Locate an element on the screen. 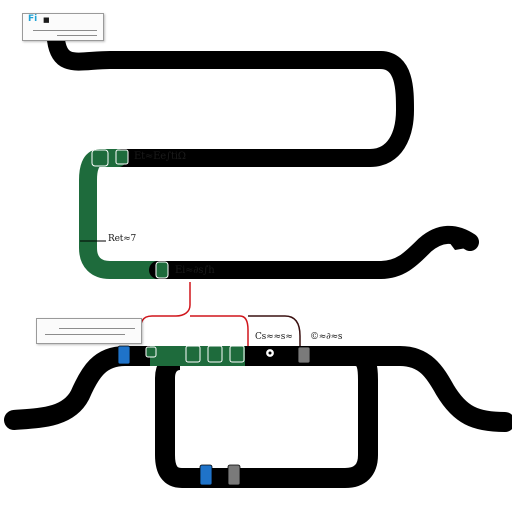 The width and height of the screenshot is (512, 516). station-label-right: Cs≈≈s≈ is located at coordinates (274, 337).